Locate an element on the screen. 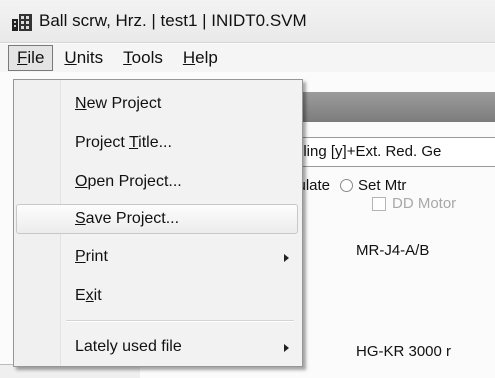  app-grid-icon is located at coordinates (22, 22).